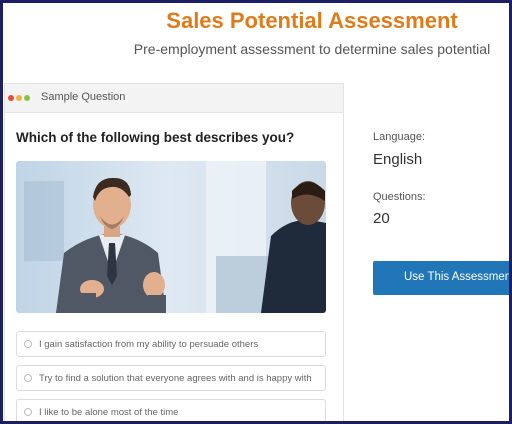  I want to click on card-header: Sample Question, so click(174, 98).